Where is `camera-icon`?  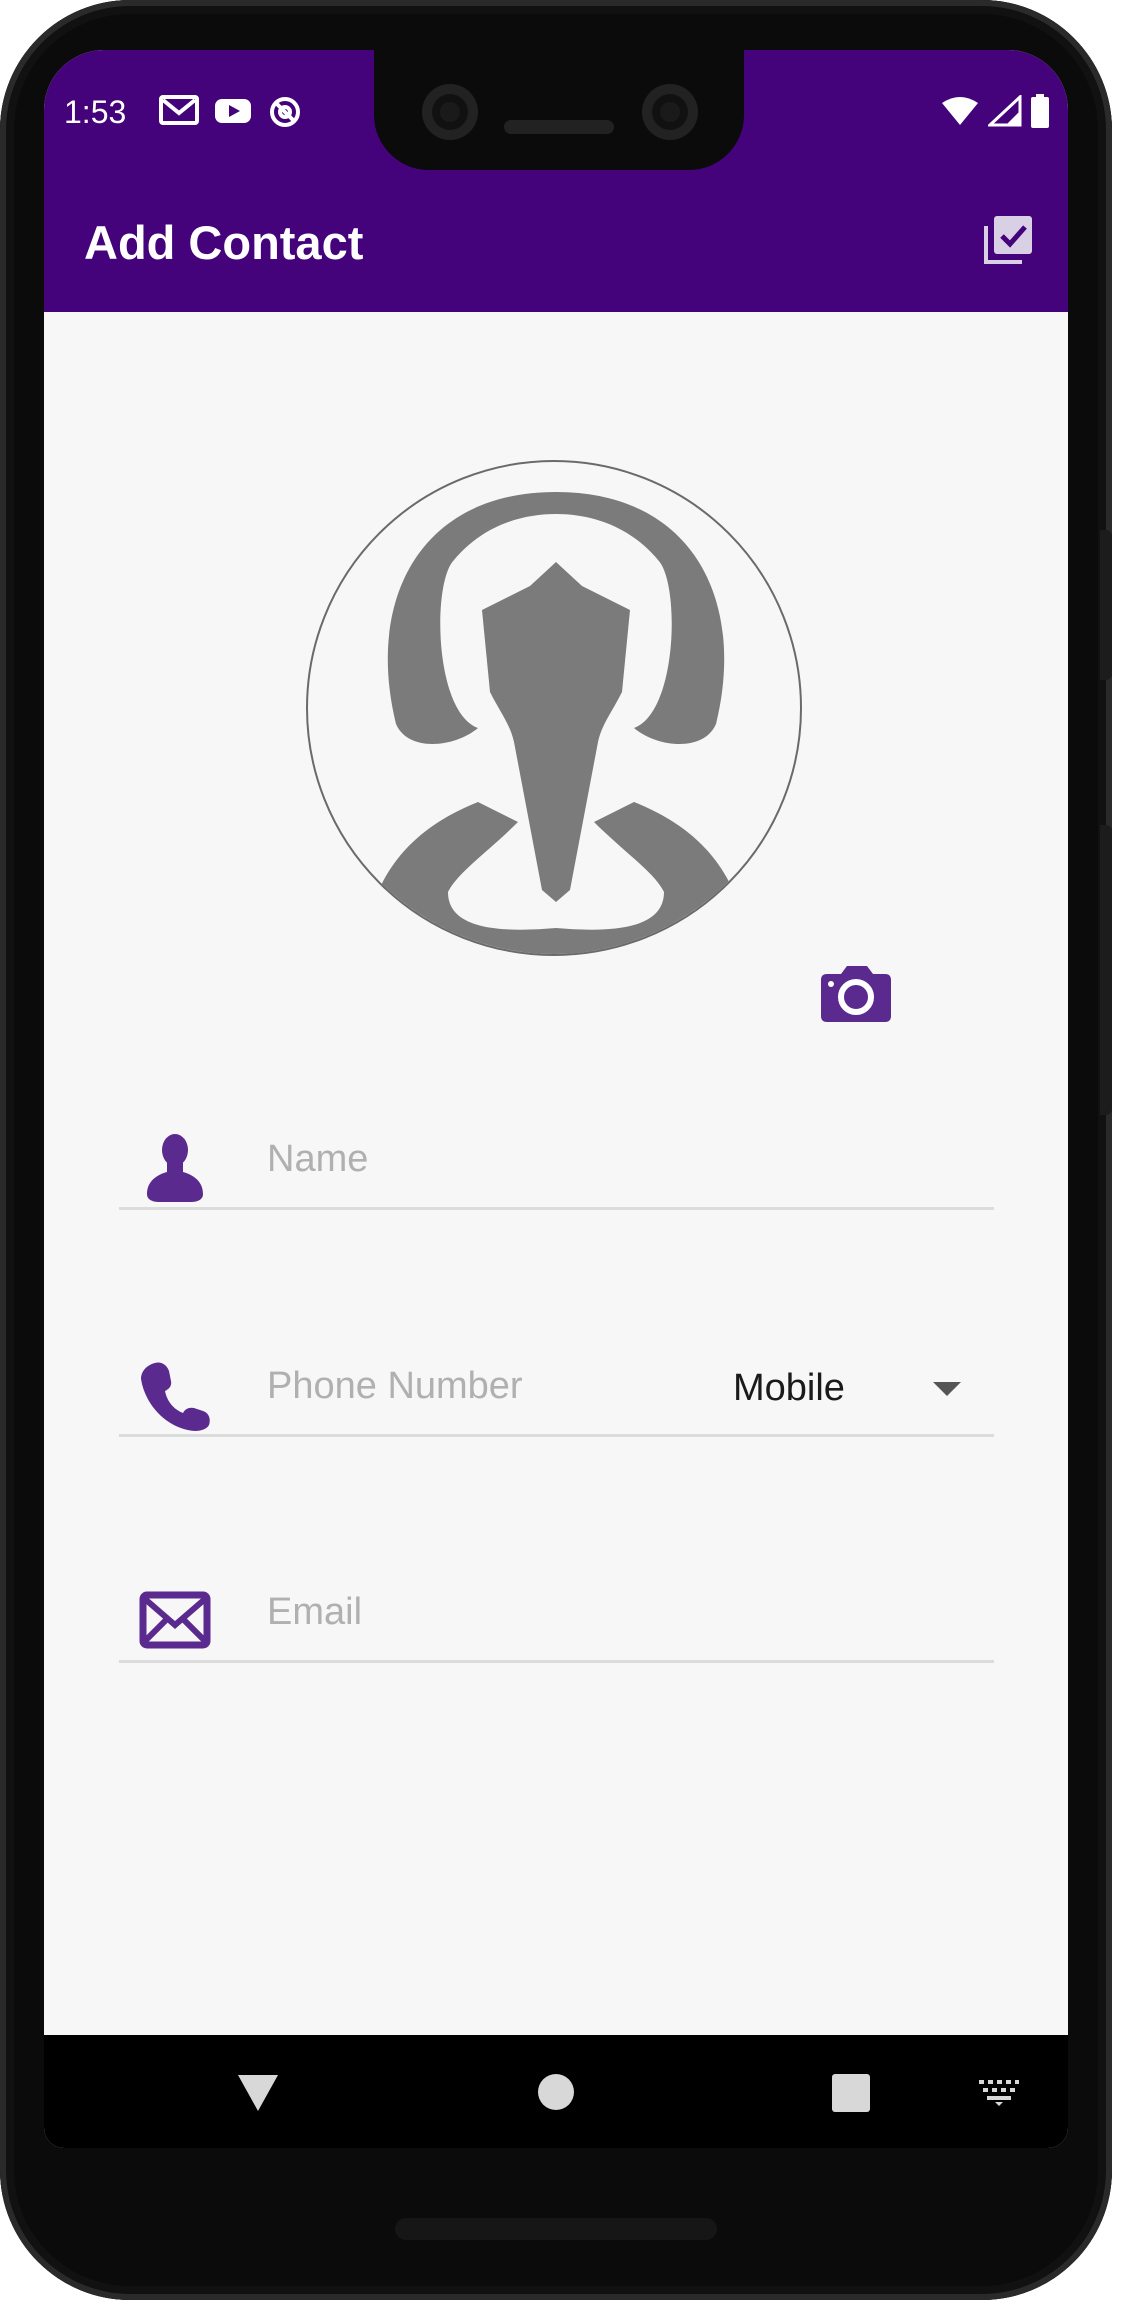
camera-icon is located at coordinates (856, 994).